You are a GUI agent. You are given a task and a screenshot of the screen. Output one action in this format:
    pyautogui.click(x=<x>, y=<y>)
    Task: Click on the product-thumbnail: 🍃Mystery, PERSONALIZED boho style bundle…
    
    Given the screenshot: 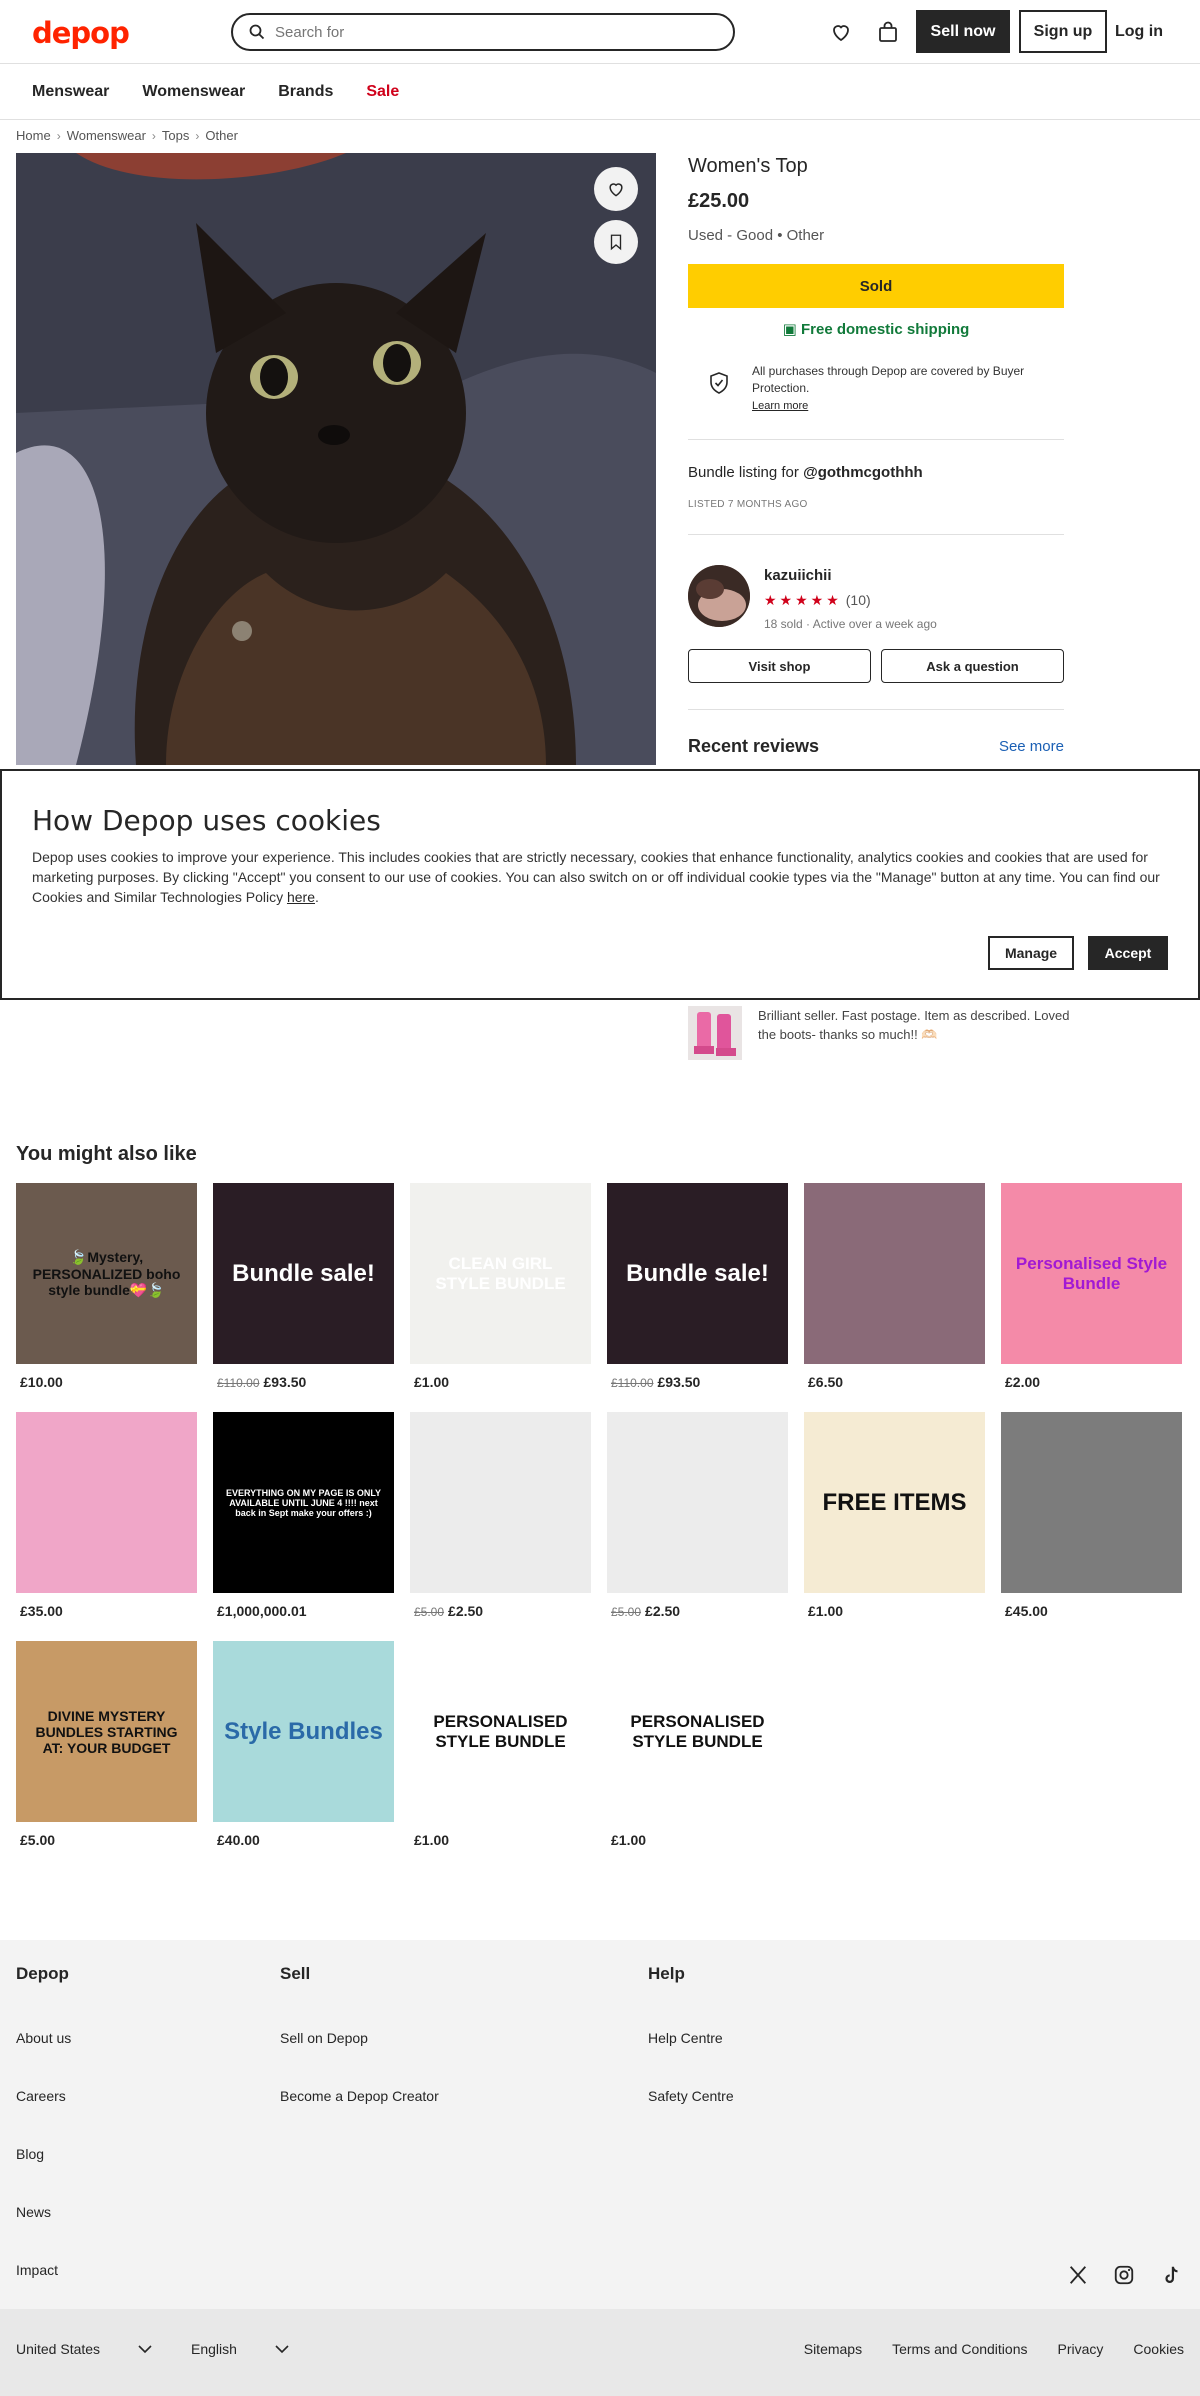 What is the action you would take?
    pyautogui.click(x=106, y=1273)
    